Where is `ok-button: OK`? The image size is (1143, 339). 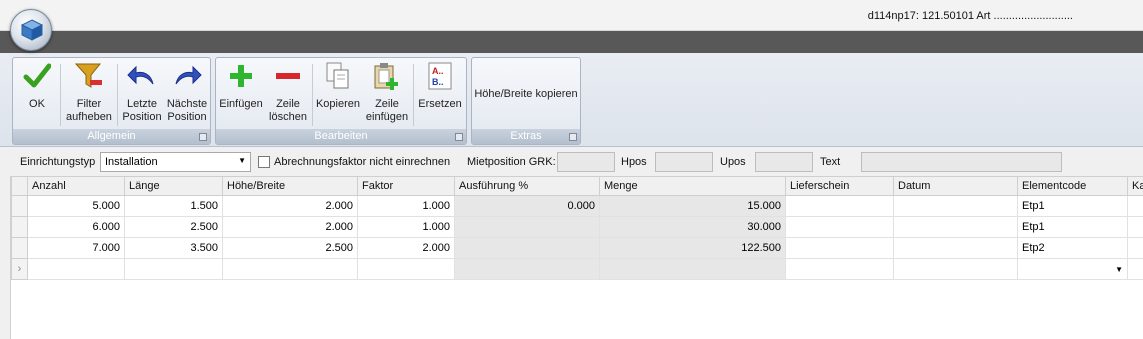
ok-button: OK is located at coordinates (37, 95).